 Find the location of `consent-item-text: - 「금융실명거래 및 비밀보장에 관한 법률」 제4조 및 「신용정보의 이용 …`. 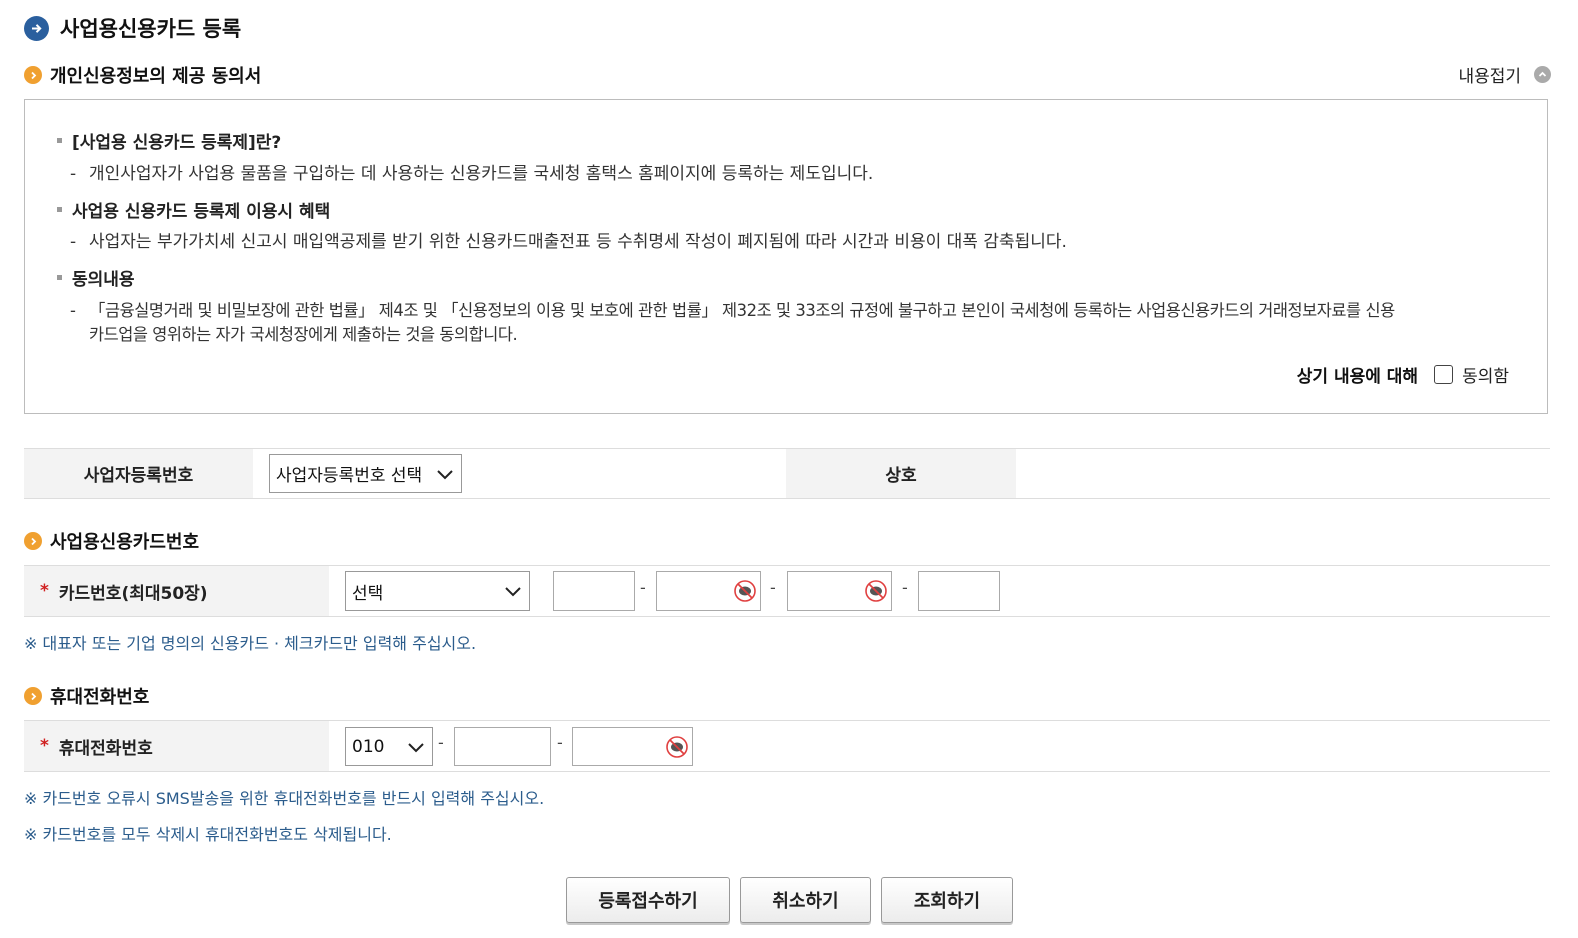

consent-item-text: - 「금융실명거래 및 비밀보장에 관한 법률」 제4조 및 「신용정보의 이용 … is located at coordinates (732, 322).